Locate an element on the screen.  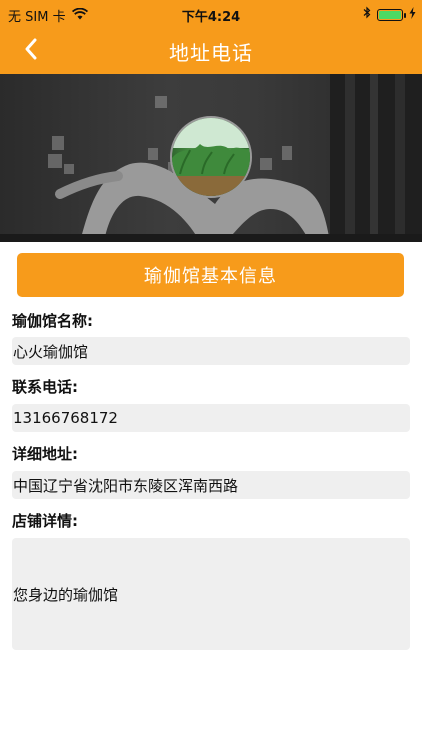
phone-field: 13166768172 is located at coordinates (211, 418).